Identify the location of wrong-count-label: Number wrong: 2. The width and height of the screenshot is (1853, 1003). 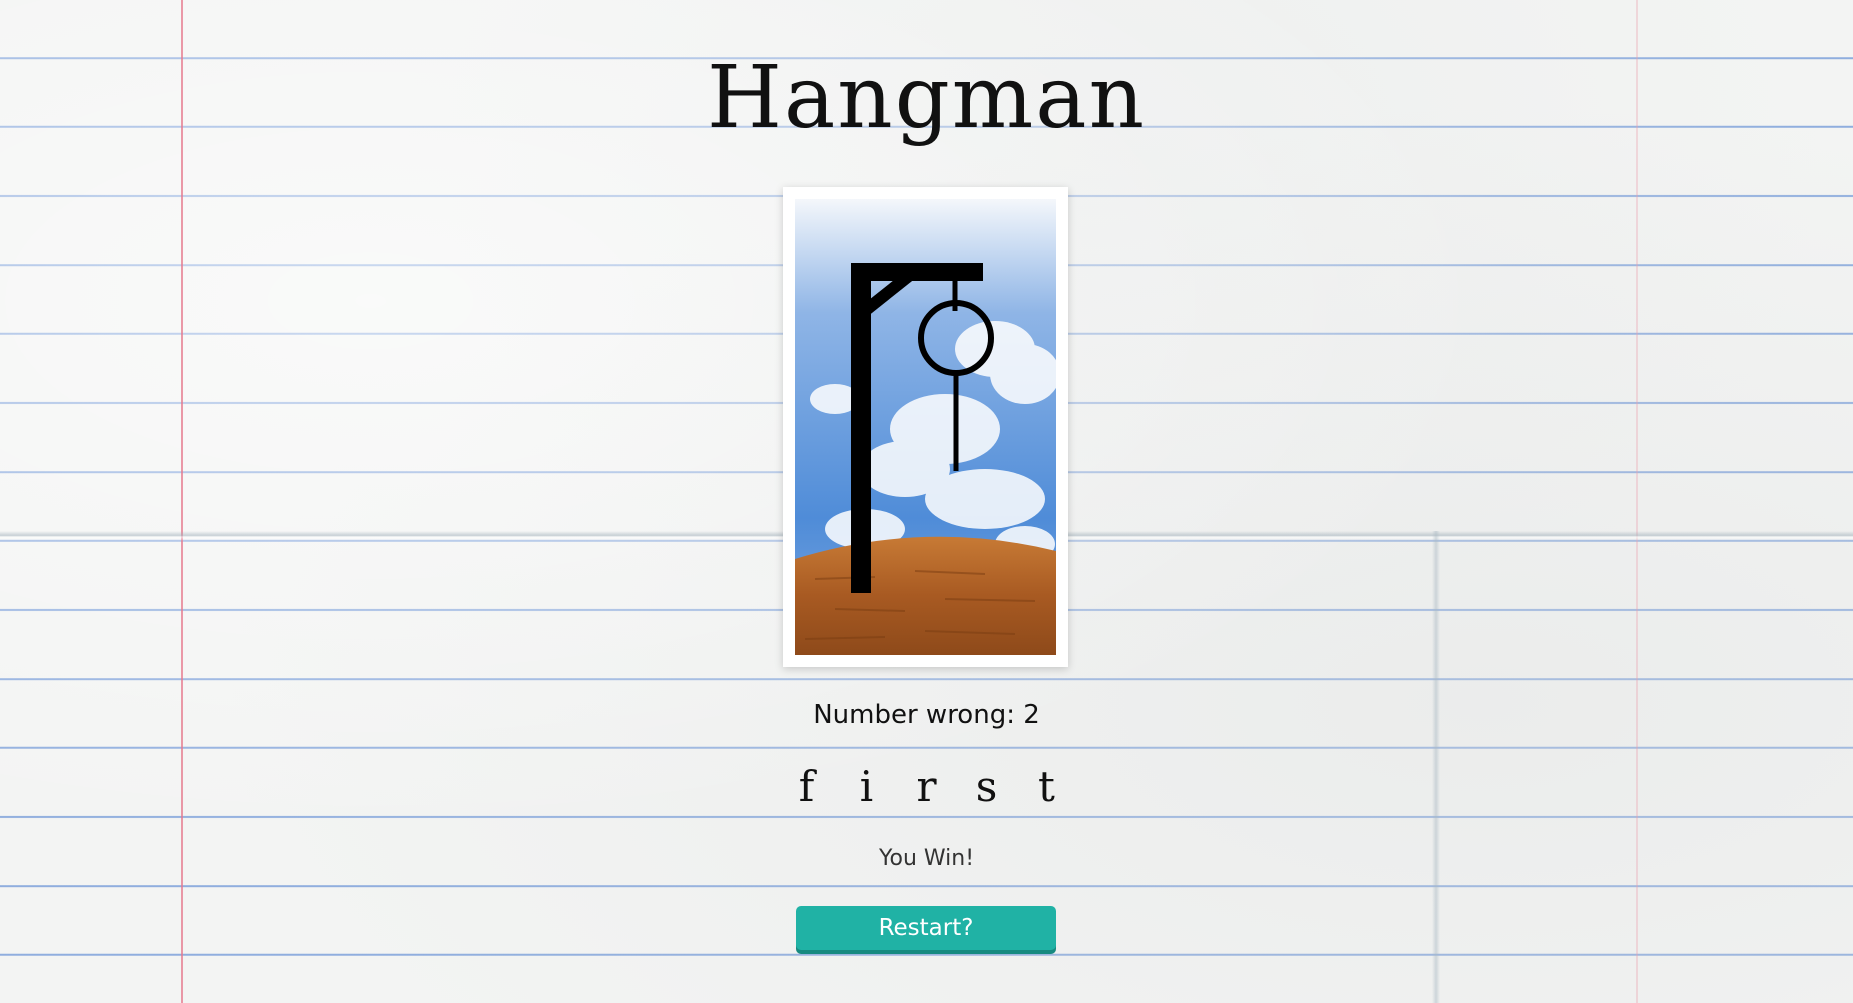
(926, 715).